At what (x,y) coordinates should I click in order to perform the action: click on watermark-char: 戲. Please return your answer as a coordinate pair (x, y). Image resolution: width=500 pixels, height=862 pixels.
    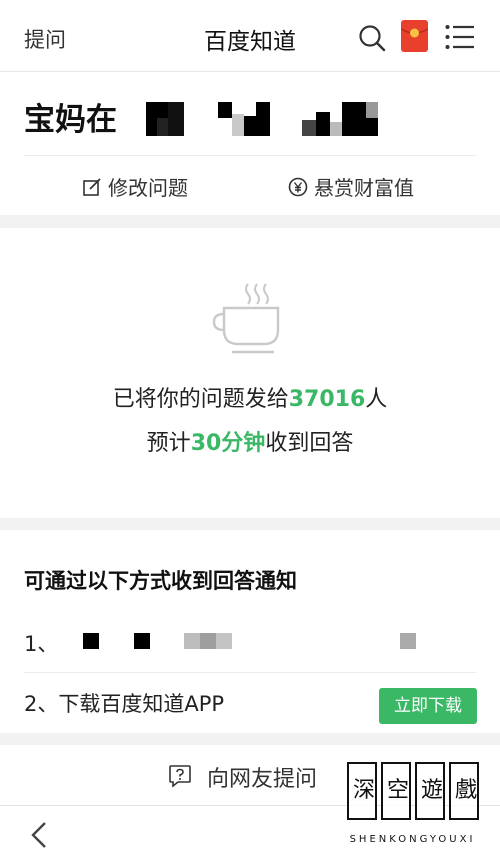
    Looking at the image, I should click on (465, 790).